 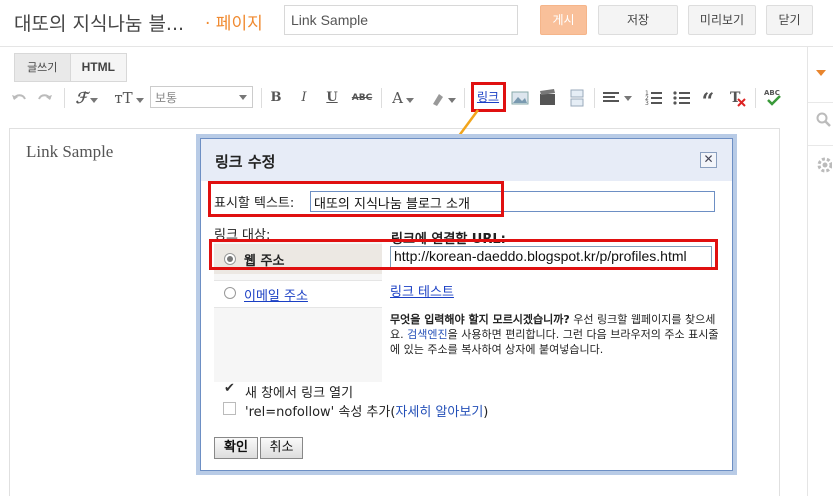 What do you see at coordinates (438, 99) in the screenshot?
I see `marker-icon` at bounding box center [438, 99].